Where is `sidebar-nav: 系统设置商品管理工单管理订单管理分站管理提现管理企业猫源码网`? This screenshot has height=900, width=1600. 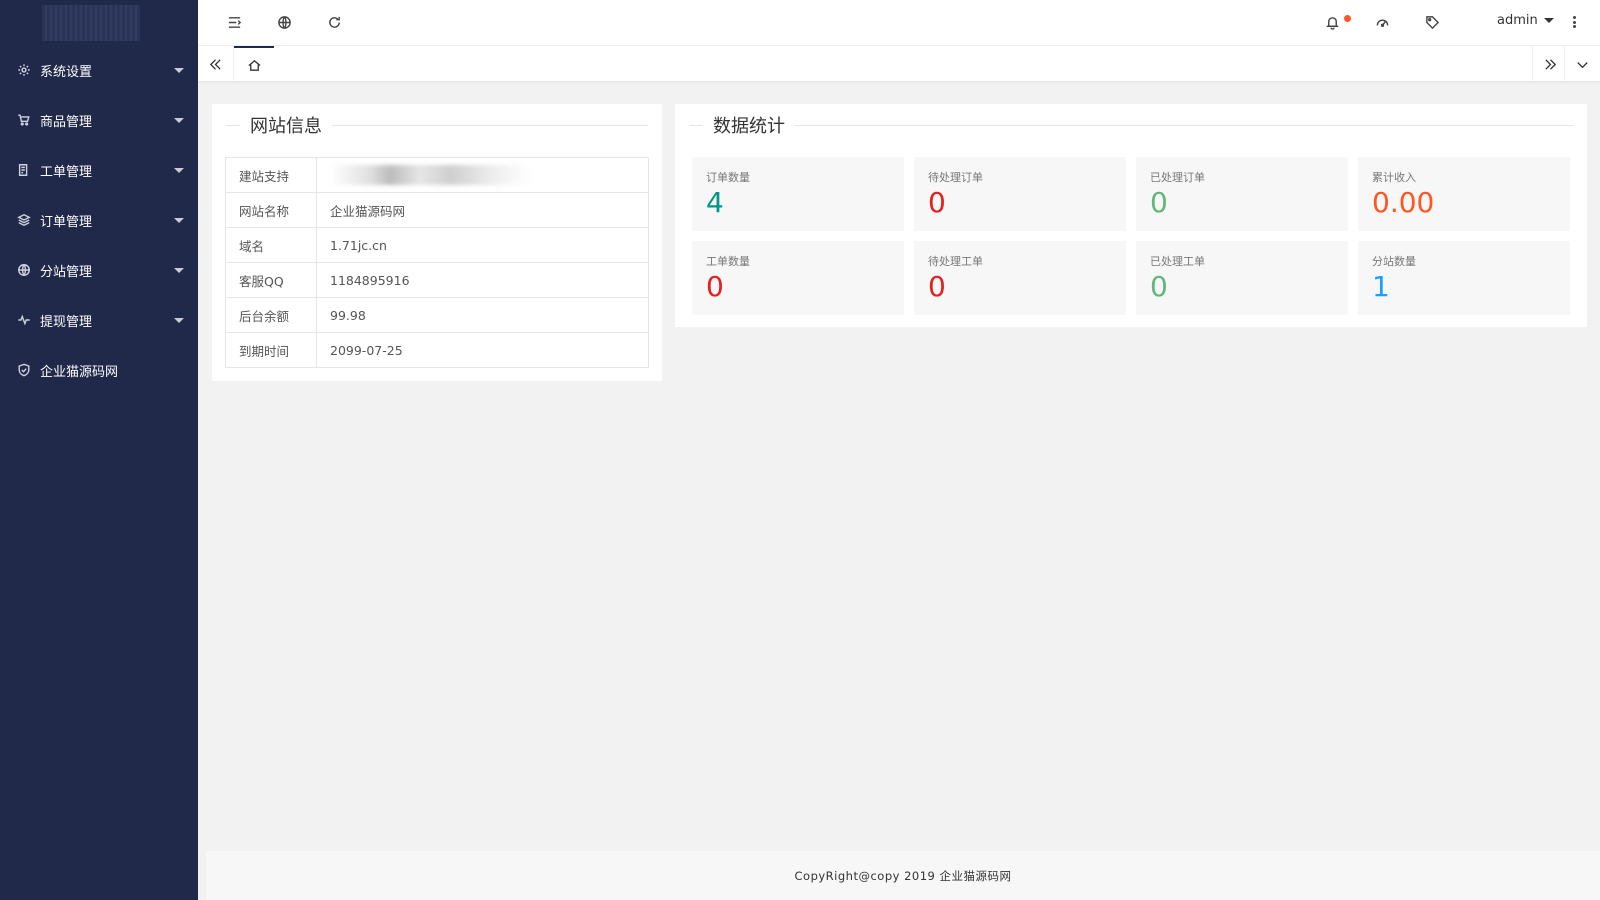
sidebar-nav: 系统设置商品管理工单管理订单管理分站管理提现管理企业猫源码网 is located at coordinates (99, 220).